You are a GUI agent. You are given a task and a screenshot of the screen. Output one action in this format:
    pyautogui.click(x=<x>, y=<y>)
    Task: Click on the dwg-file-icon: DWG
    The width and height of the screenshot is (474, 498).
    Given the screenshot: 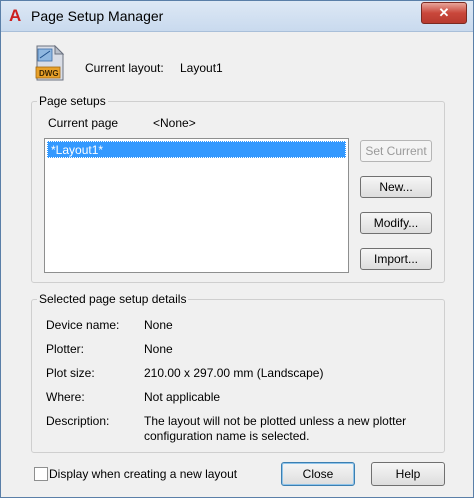 What is the action you would take?
    pyautogui.click(x=50, y=63)
    